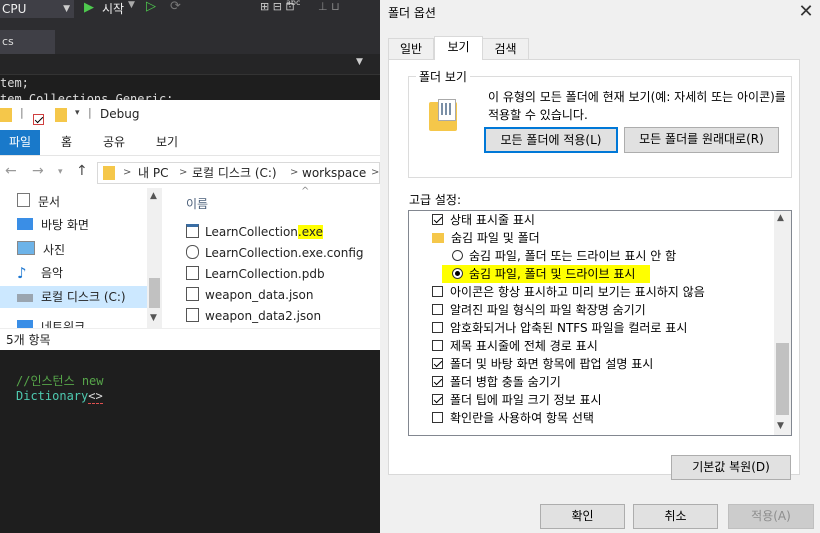 The image size is (820, 533). Describe the element at coordinates (496, 382) in the screenshot. I see `setting-hide-merge-conflicts: 폴더 병합 충돌 숨기기` at that location.